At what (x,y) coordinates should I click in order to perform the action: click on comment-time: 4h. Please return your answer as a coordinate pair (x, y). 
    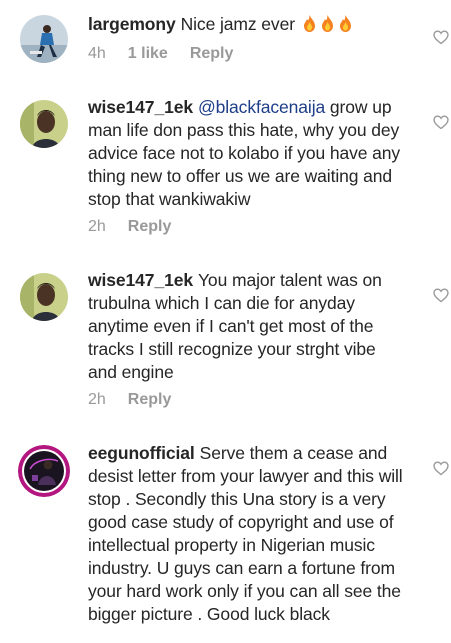
    Looking at the image, I should click on (97, 53).